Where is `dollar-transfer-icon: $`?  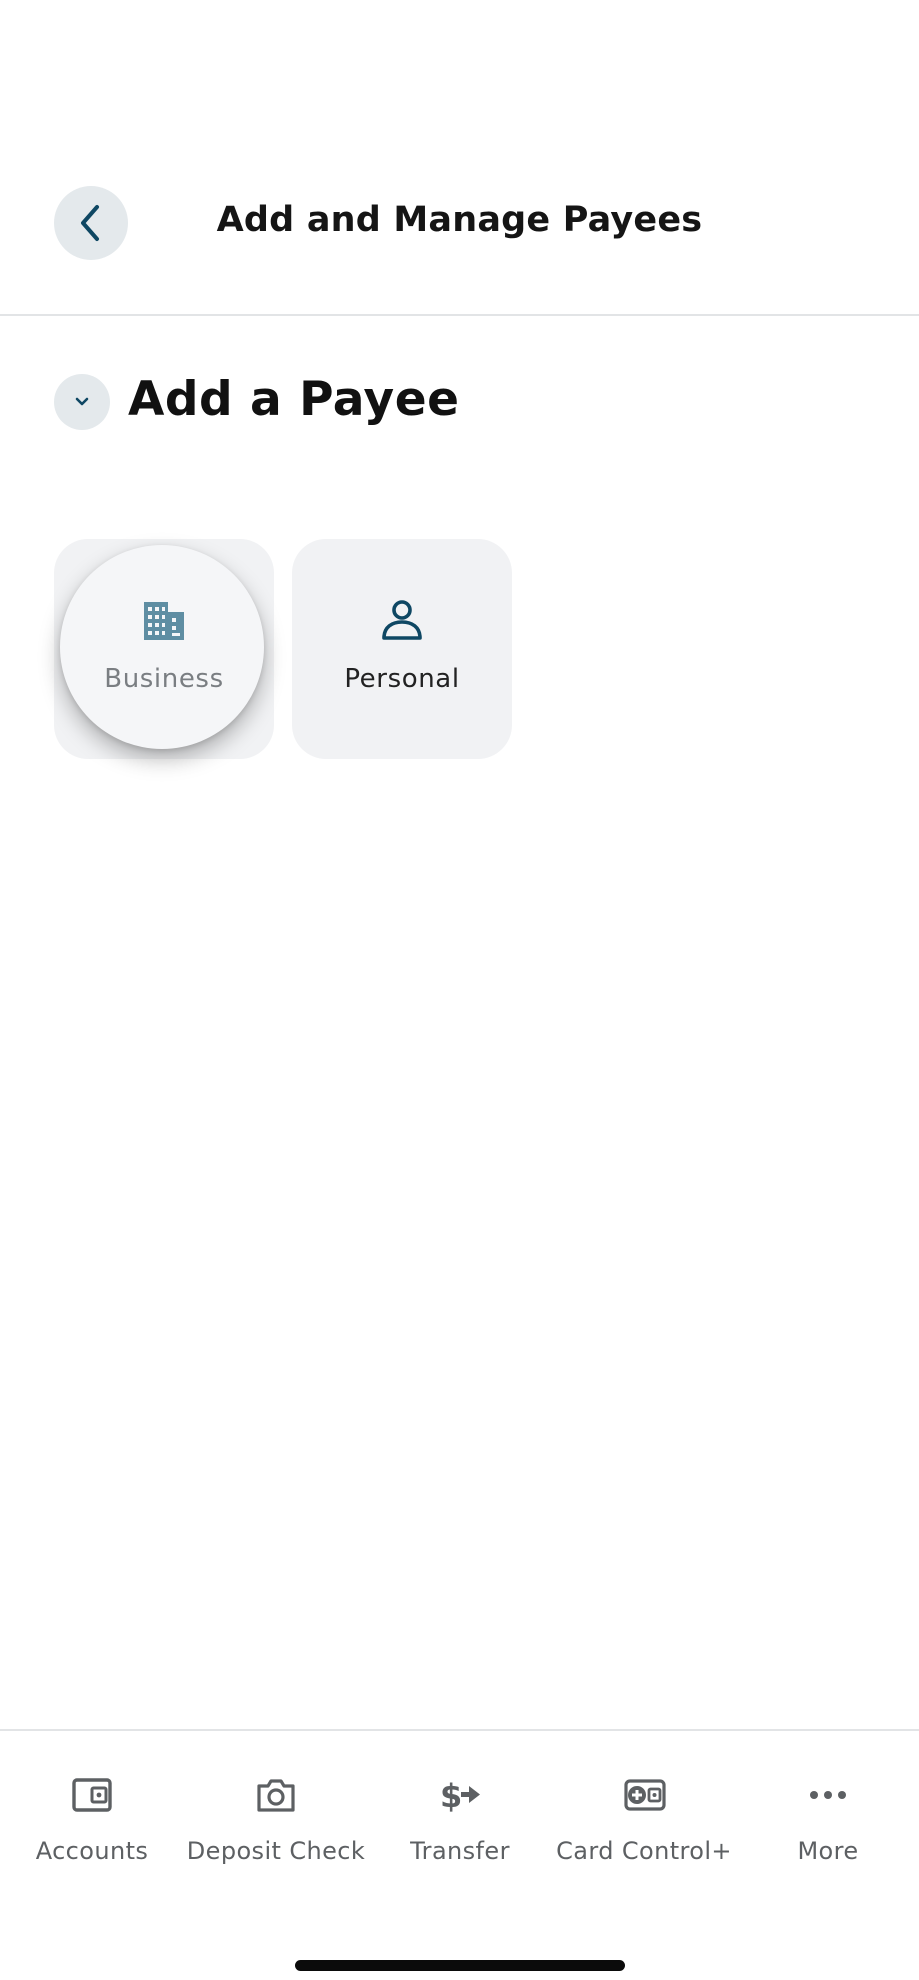
dollar-transfer-icon: $ is located at coordinates (460, 1796).